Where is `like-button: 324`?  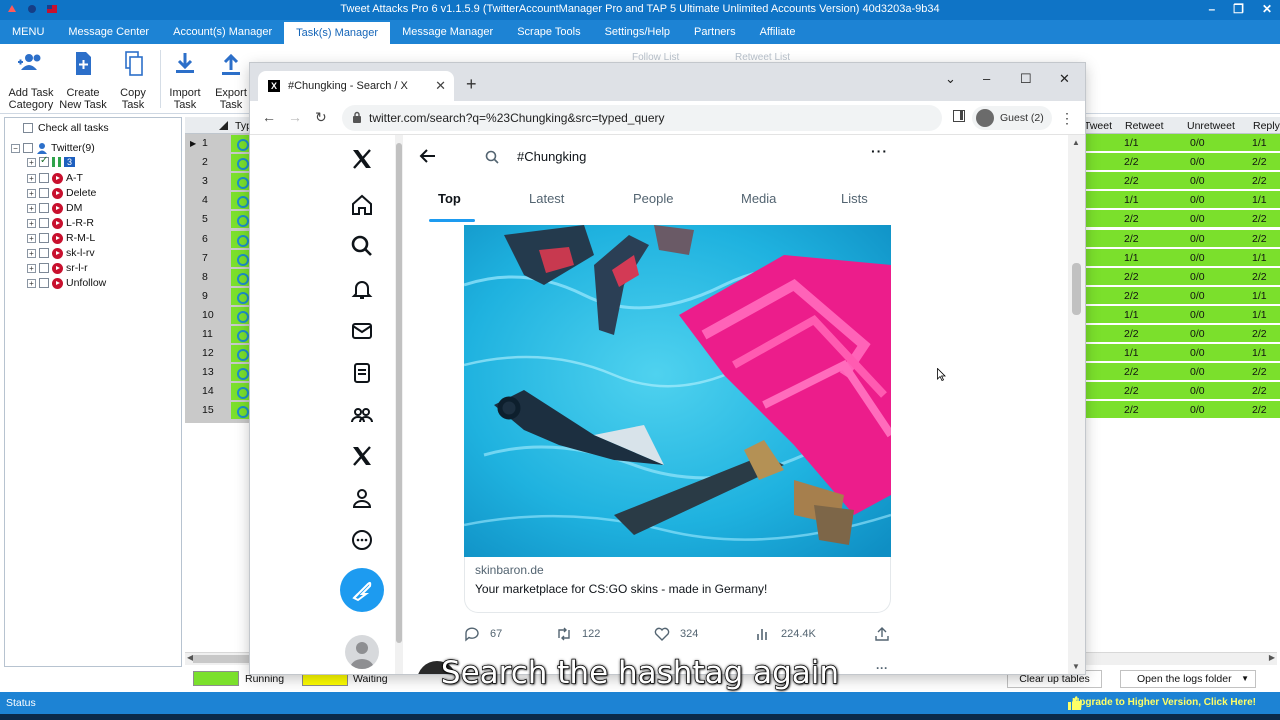 like-button: 324 is located at coordinates (676, 634).